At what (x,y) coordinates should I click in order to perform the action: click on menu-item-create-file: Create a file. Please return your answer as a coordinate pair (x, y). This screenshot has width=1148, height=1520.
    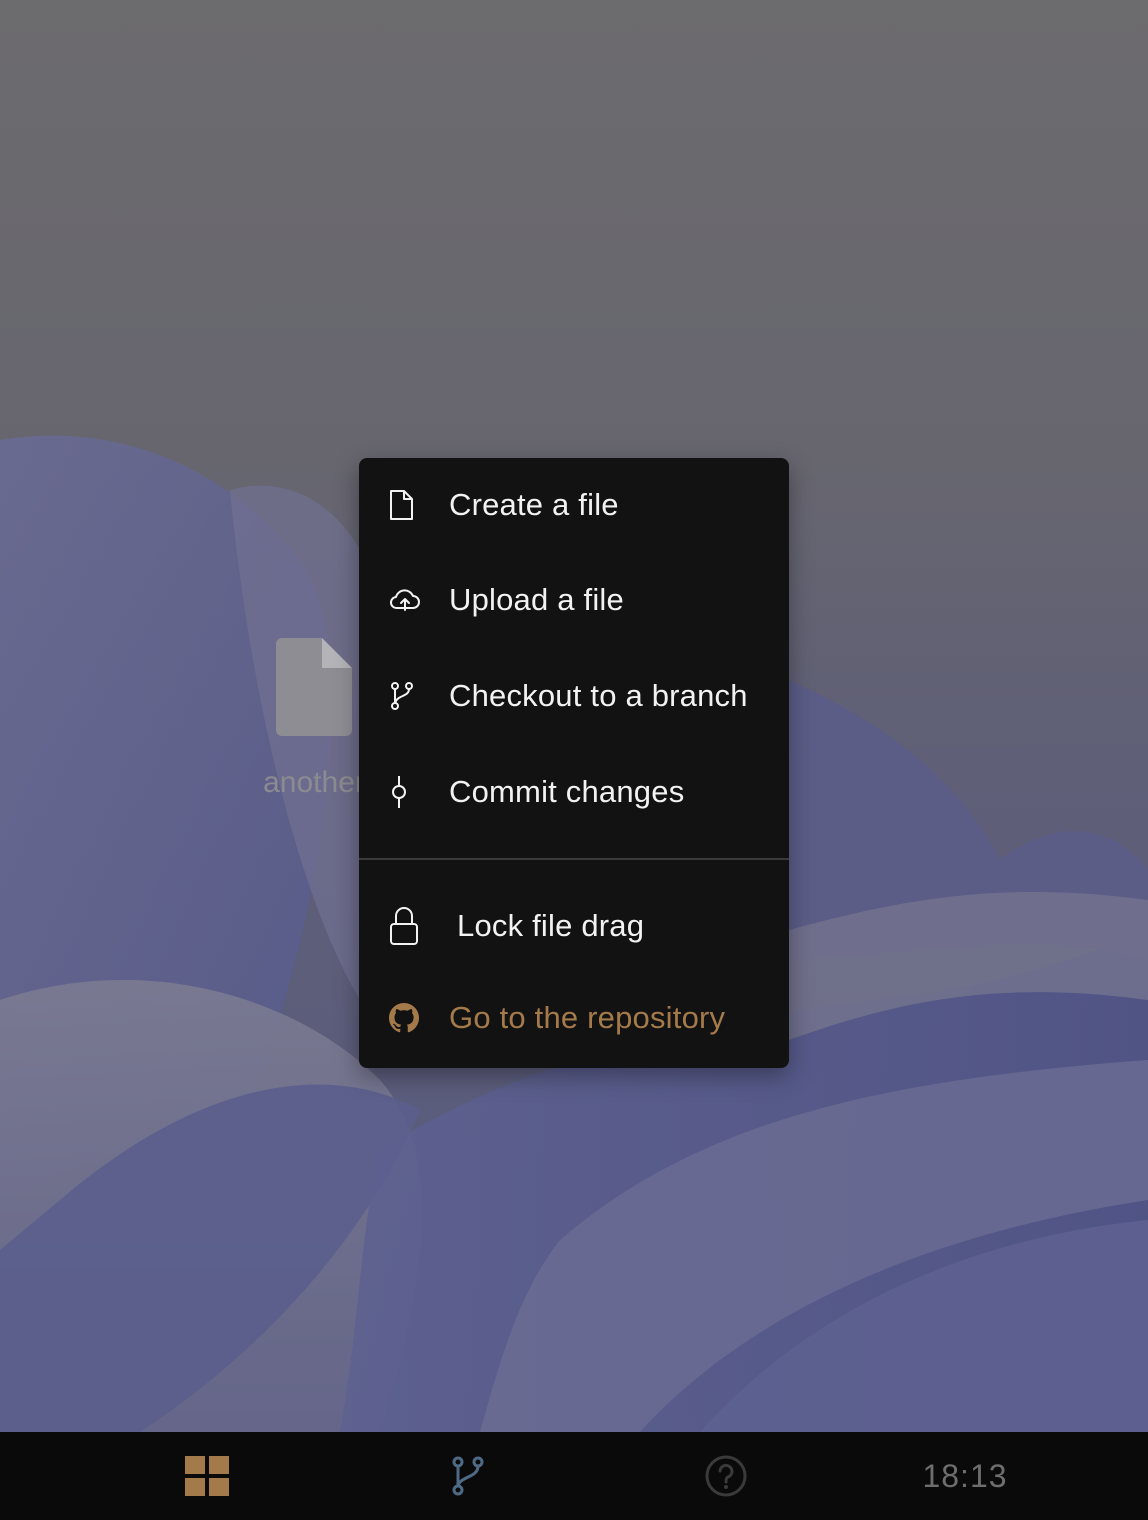
    Looking at the image, I should click on (574, 505).